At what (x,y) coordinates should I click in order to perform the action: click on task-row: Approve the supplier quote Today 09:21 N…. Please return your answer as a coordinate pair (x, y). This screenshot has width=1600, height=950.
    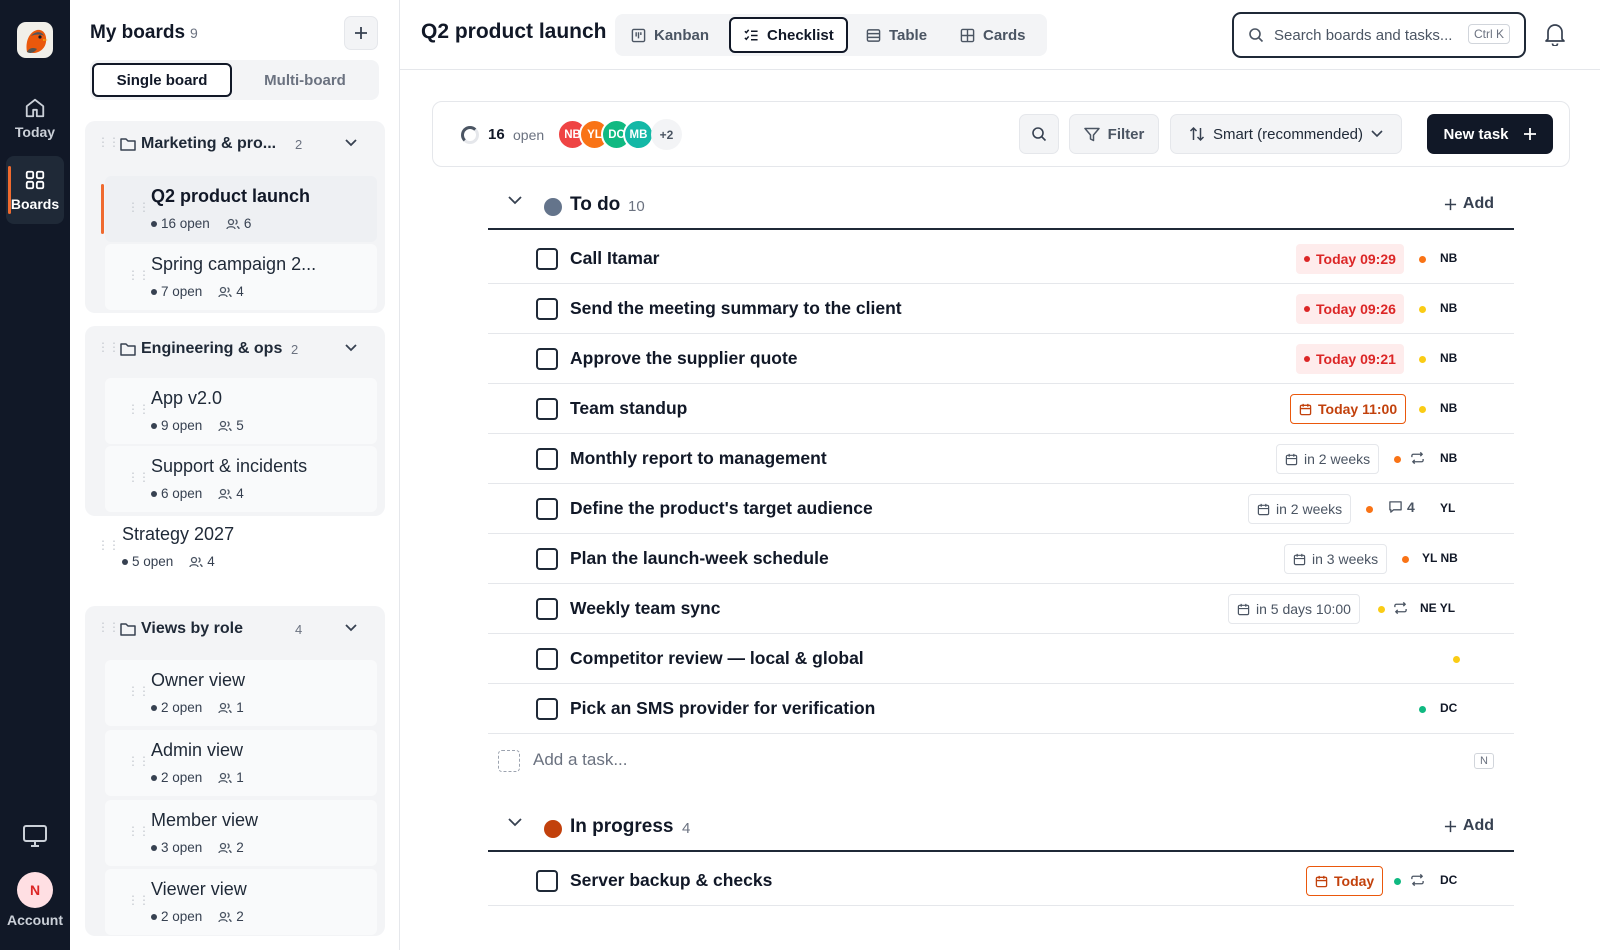
    Looking at the image, I should click on (1001, 359).